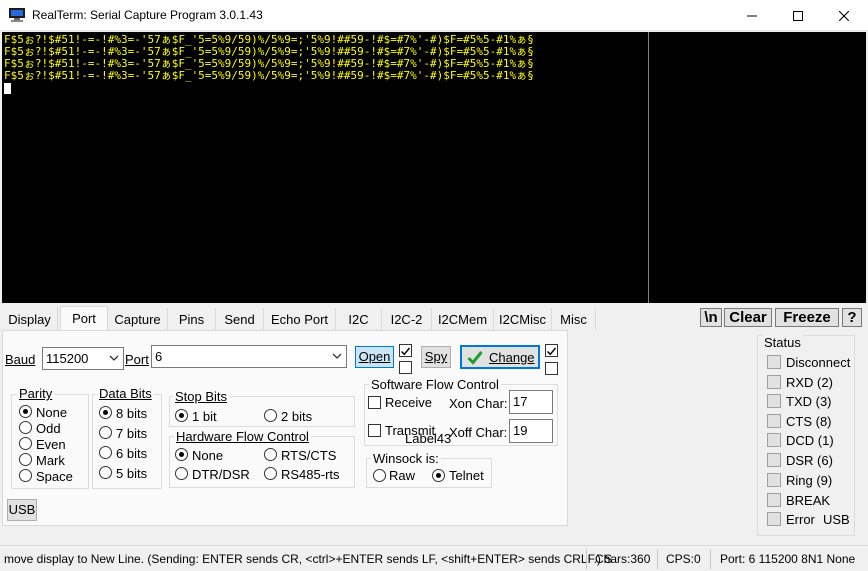 This screenshot has height=571, width=868. I want to click on data-bits-6-radio, so click(105, 452).